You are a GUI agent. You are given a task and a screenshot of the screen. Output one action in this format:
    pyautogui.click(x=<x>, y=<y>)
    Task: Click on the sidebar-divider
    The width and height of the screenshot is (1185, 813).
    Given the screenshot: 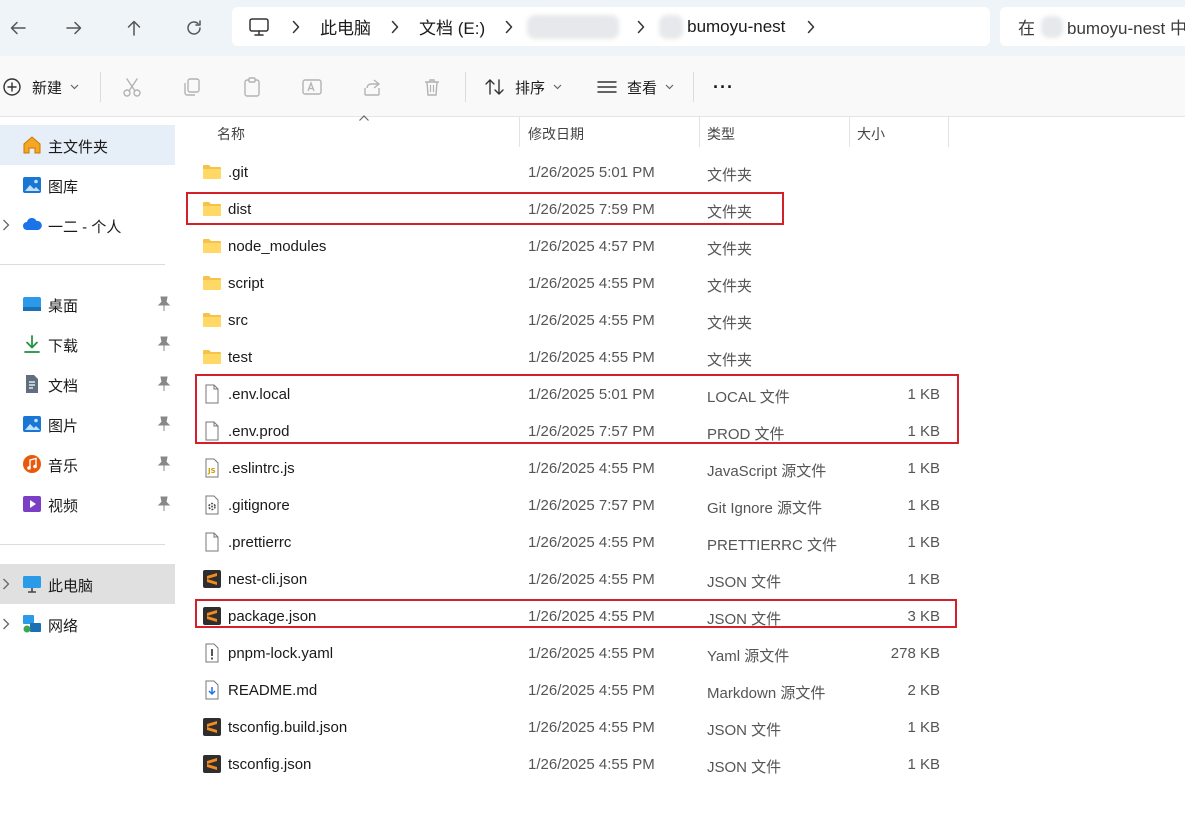 What is the action you would take?
    pyautogui.click(x=82, y=264)
    